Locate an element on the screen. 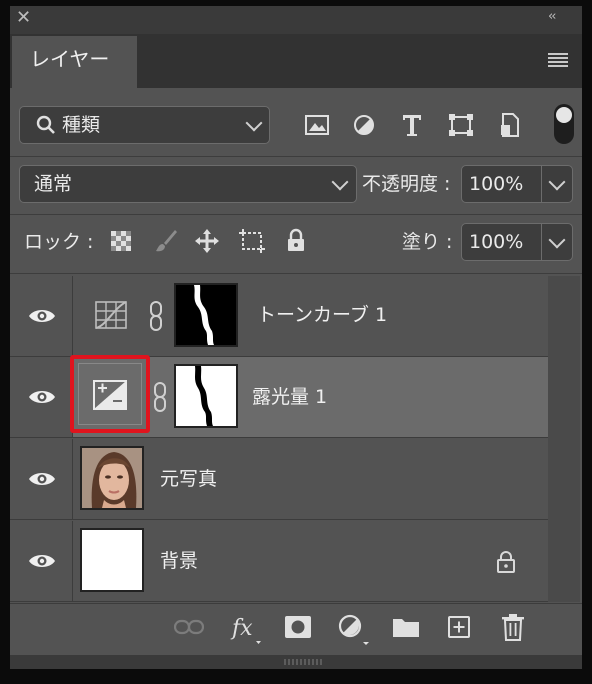  opacity-value: 100% is located at coordinates (496, 184).